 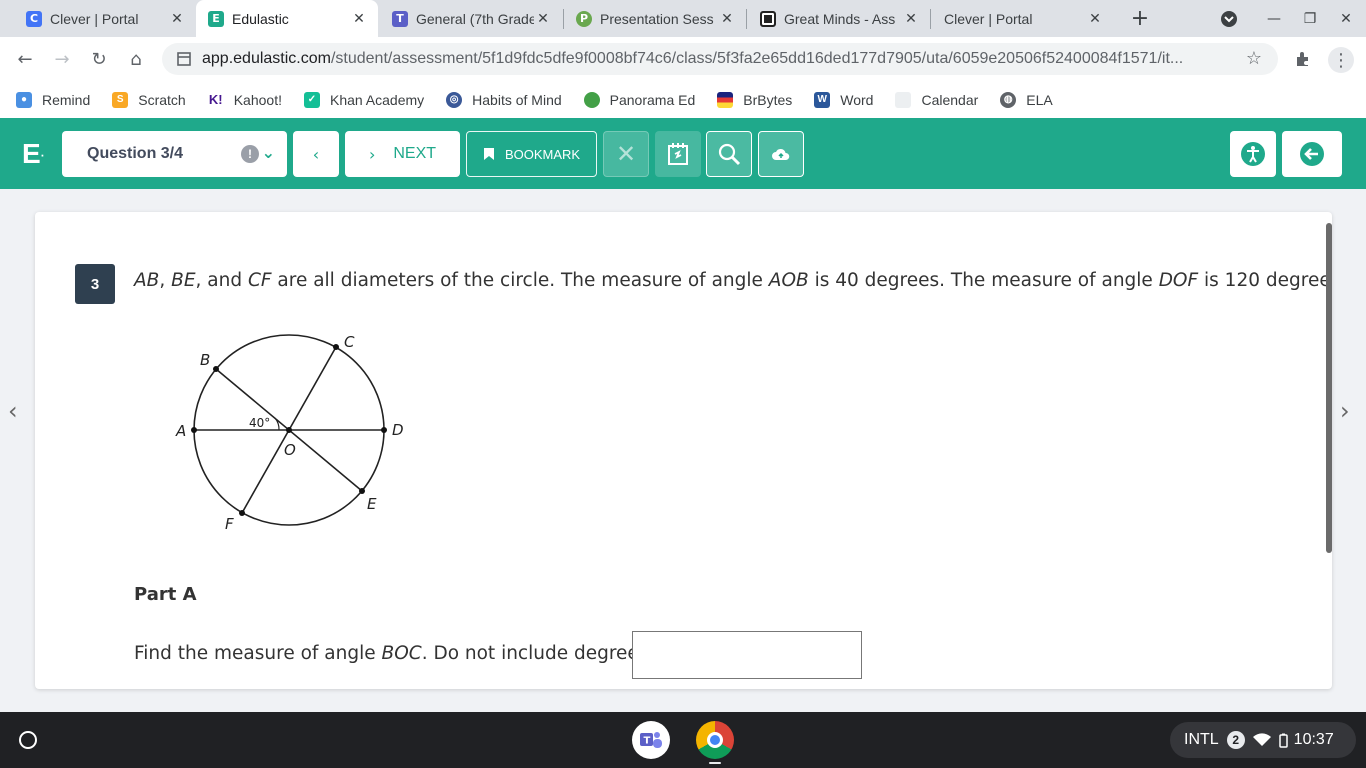 What do you see at coordinates (384, 430) in the screenshot?
I see `point-d-dot` at bounding box center [384, 430].